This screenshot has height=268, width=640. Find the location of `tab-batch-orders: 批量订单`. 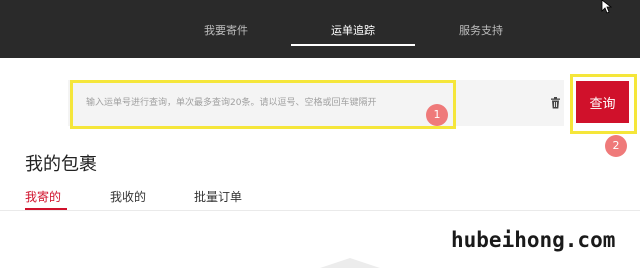

tab-batch-orders: 批量订单 is located at coordinates (218, 196).